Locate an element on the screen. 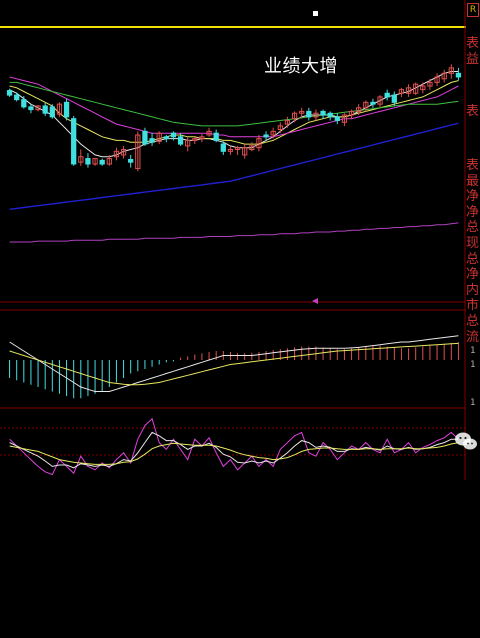 Image resolution: width=480 pixels, height=638 pixels. top-marker is located at coordinates (315, 13).